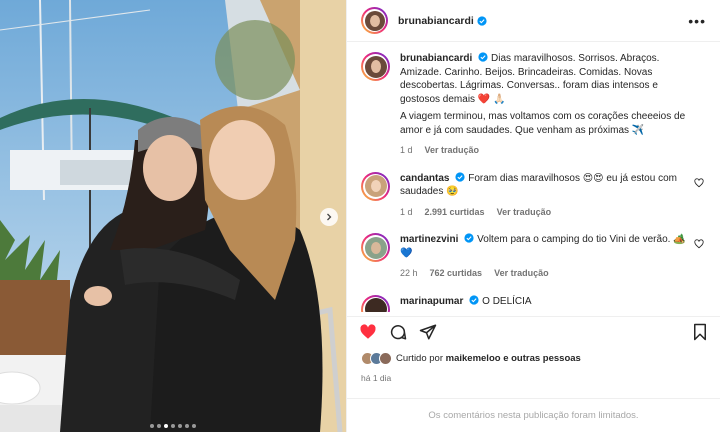 The height and width of the screenshot is (432, 720). What do you see at coordinates (533, 21) in the screenshot?
I see `post-header: brunabiancardi •••` at bounding box center [533, 21].